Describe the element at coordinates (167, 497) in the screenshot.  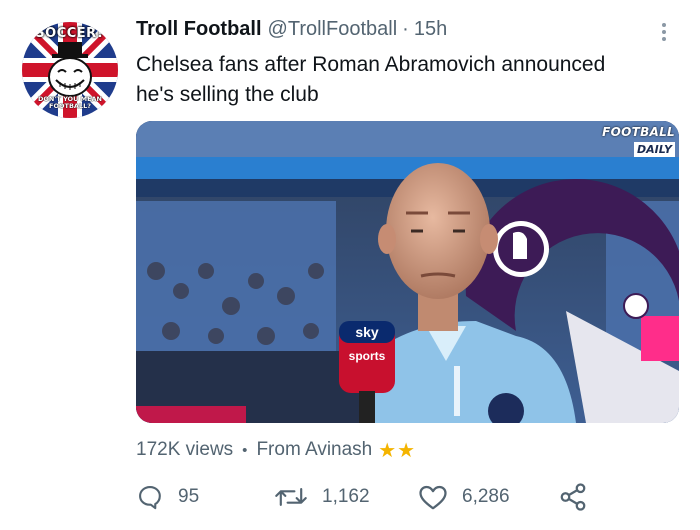
I see `reply-button: 95` at that location.